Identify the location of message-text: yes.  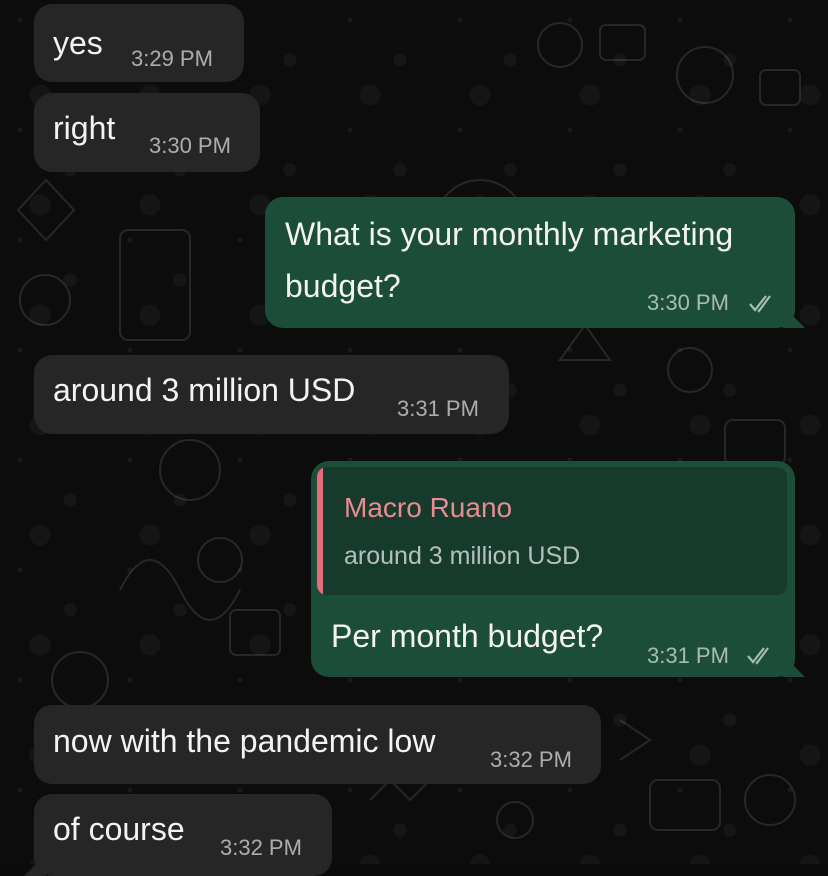
(78, 43).